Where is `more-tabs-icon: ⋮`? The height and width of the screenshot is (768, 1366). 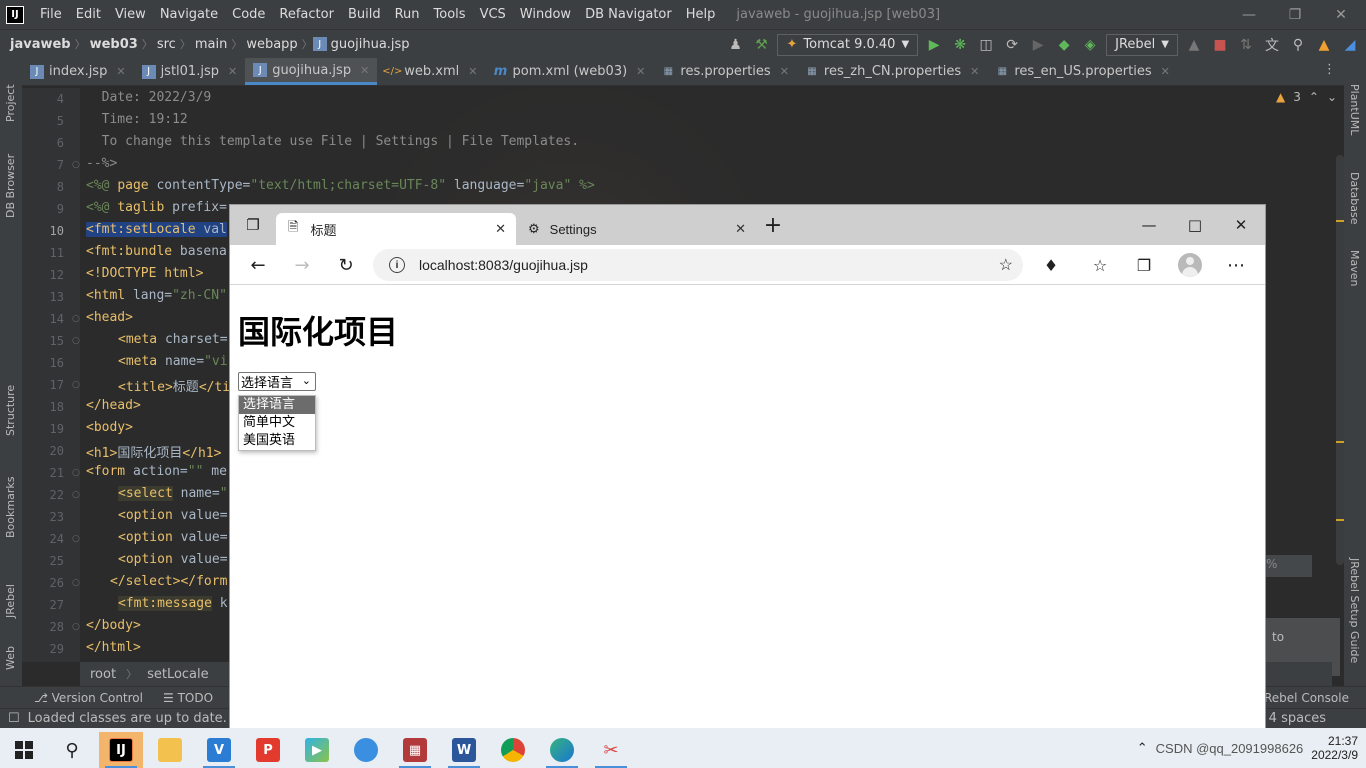 more-tabs-icon: ⋮ is located at coordinates (1329, 71).